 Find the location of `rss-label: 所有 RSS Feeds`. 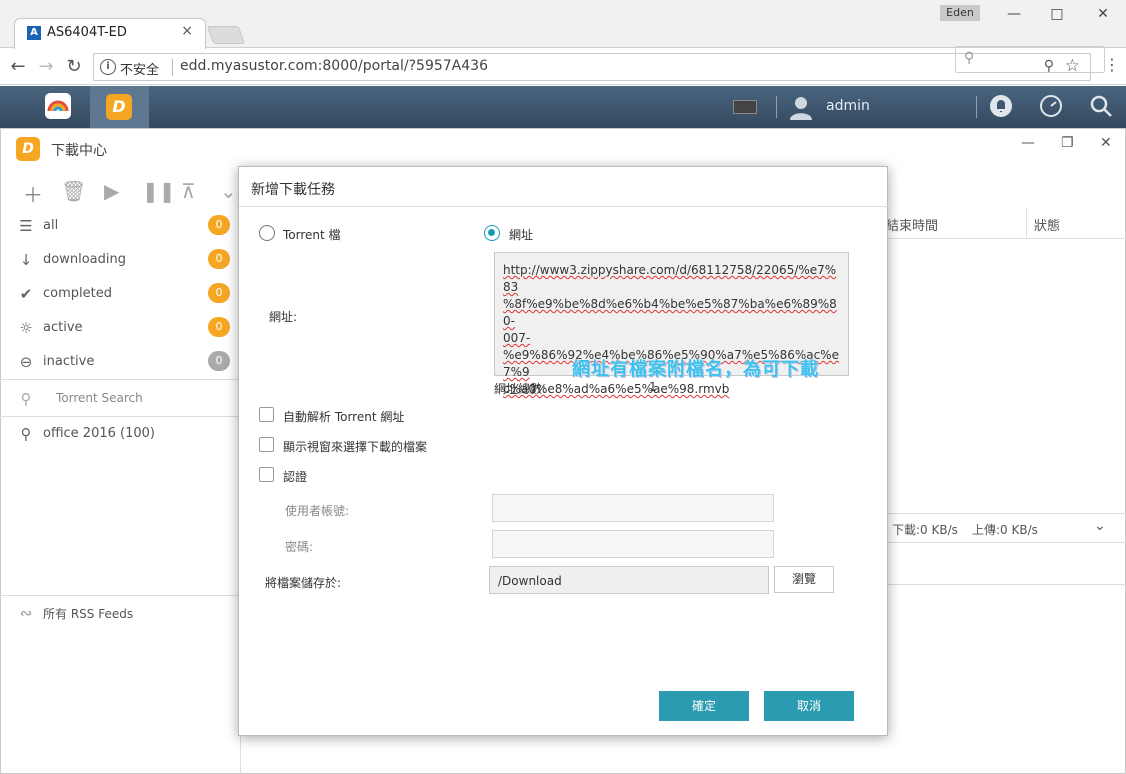

rss-label: 所有 RSS Feeds is located at coordinates (88, 614).